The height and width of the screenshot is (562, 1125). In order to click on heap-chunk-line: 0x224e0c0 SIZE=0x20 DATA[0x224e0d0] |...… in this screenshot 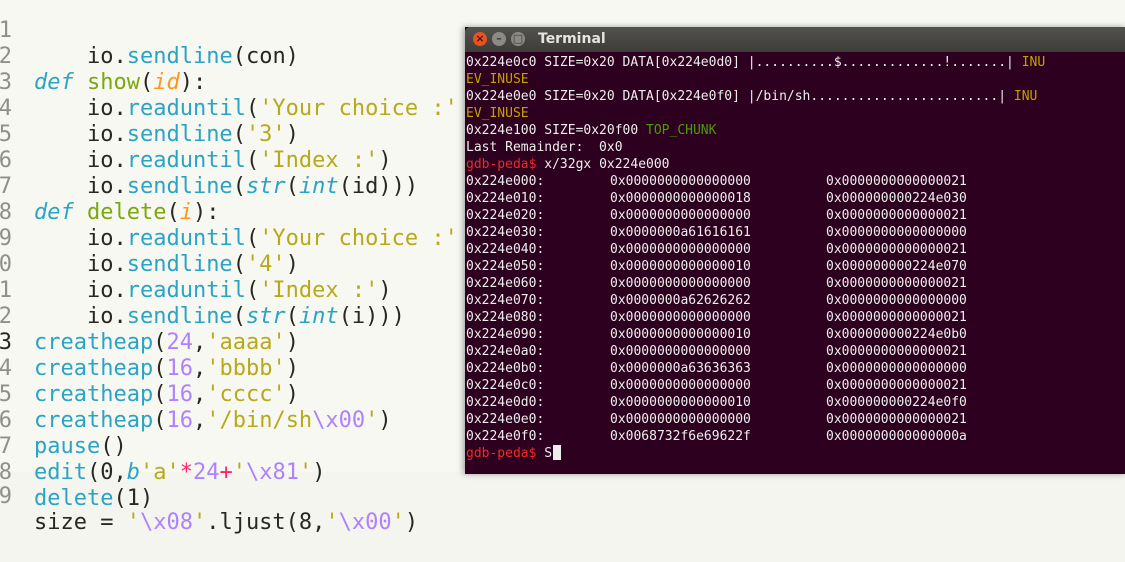, I will do `click(756, 62)`.